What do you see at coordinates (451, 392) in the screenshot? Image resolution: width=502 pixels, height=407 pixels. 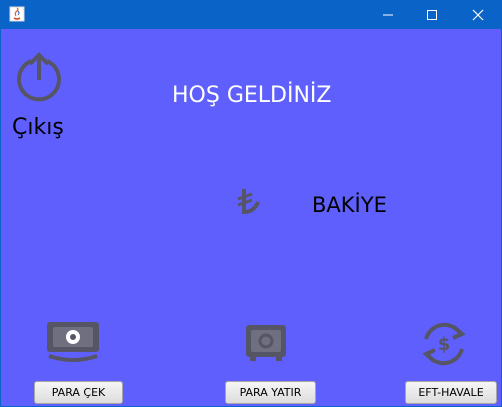 I see `eft-transfer-button: EFT-HAVALE` at bounding box center [451, 392].